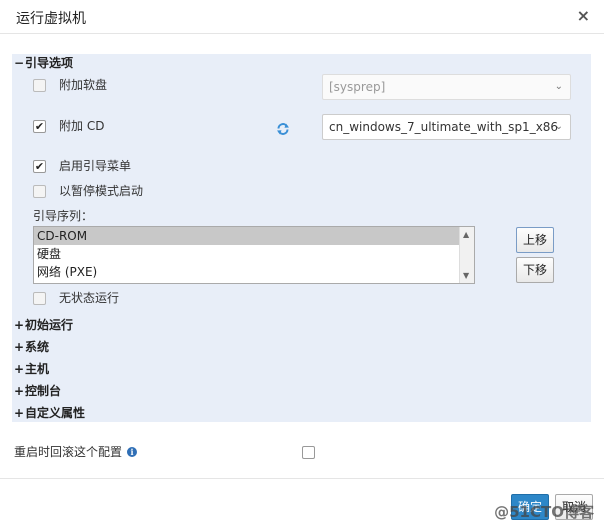  What do you see at coordinates (82, 126) in the screenshot?
I see `attach-cd-label: 附加 CD` at bounding box center [82, 126].